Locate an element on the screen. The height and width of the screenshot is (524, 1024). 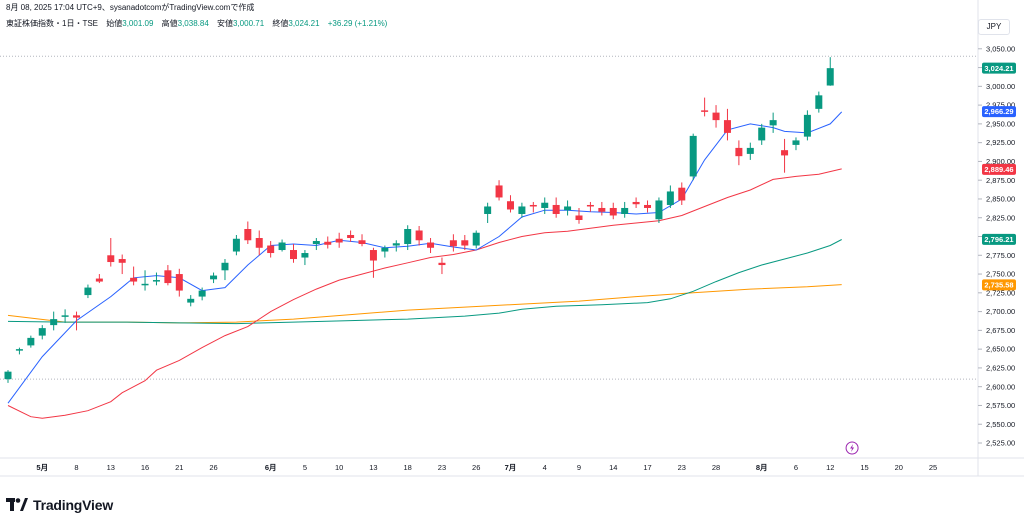
brand-name: TradingView is located at coordinates (73, 505).